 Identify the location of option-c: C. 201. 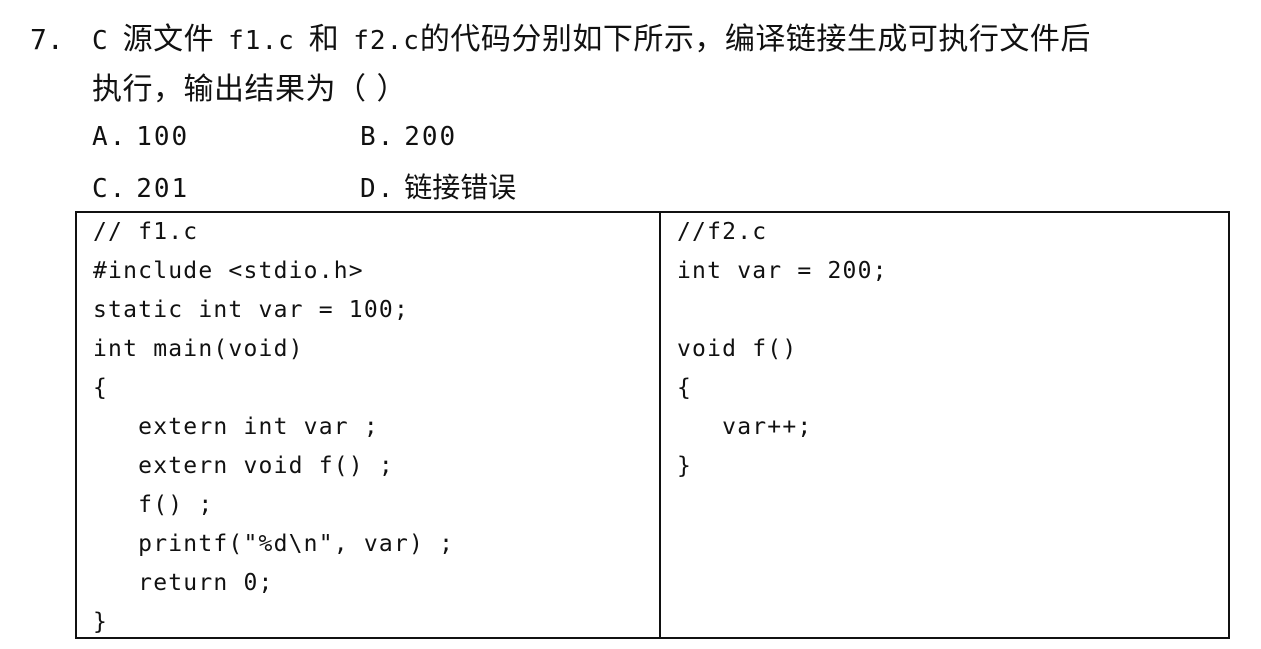
(140, 188).